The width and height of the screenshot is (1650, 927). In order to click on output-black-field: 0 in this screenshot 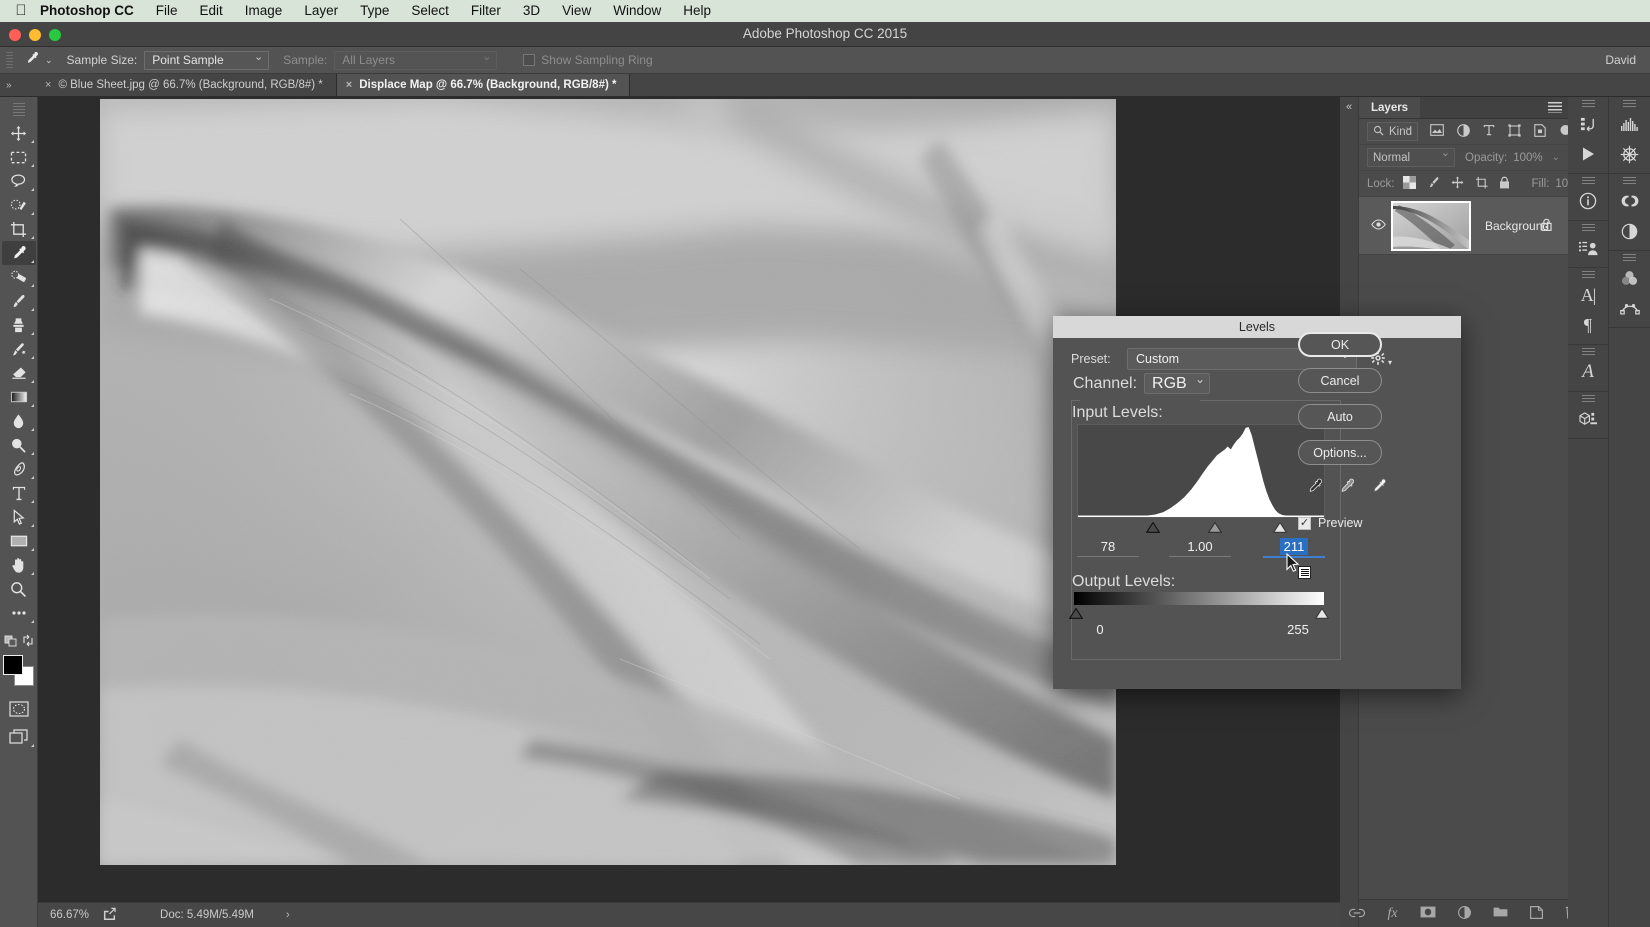, I will do `click(1100, 629)`.